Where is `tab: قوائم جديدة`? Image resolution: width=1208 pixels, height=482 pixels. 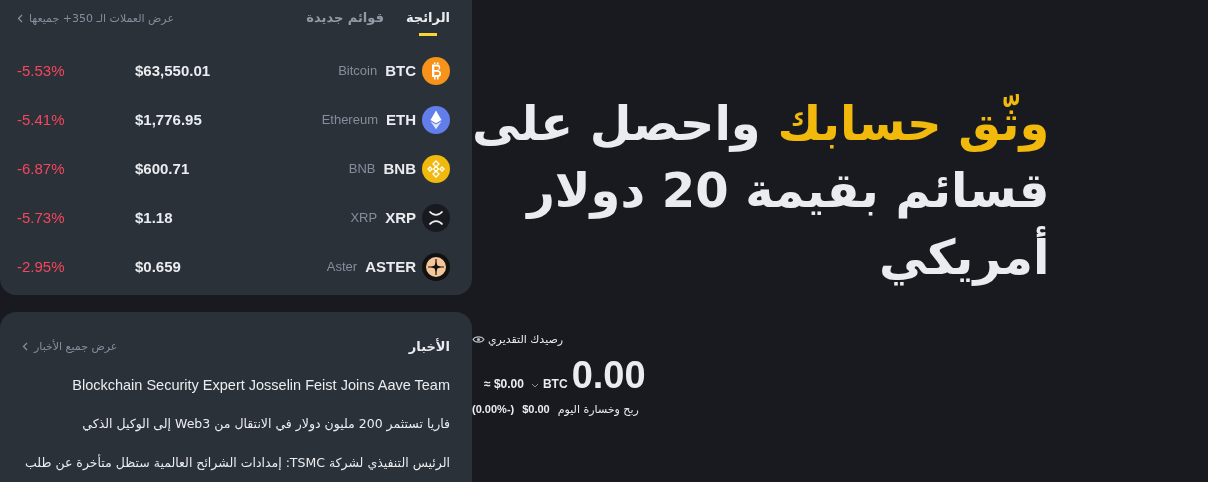 tab: قوائم جديدة is located at coordinates (345, 23).